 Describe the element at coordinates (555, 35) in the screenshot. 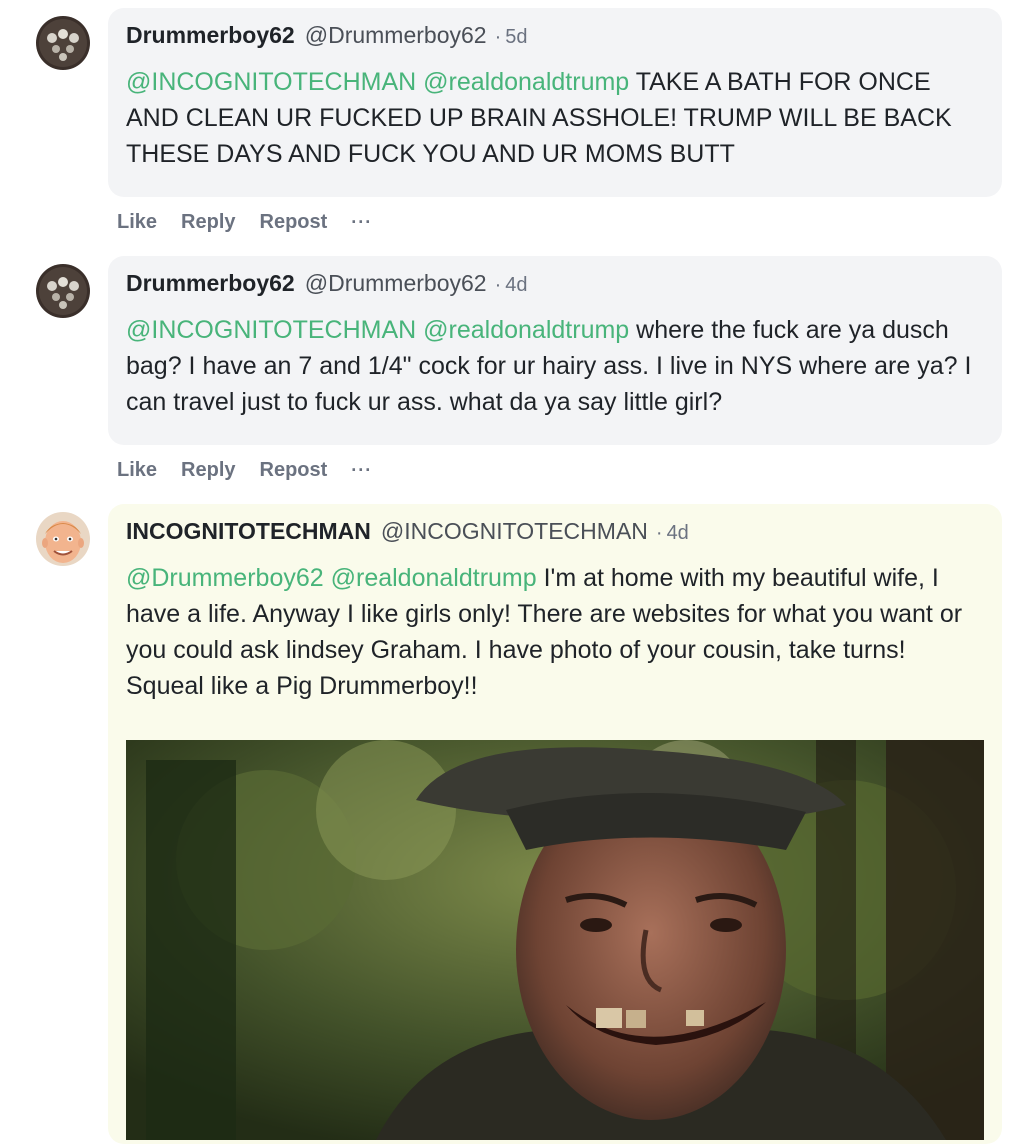

I see `comment-meta: Drummerboy62 @Drummerboy62 · 5d` at that location.